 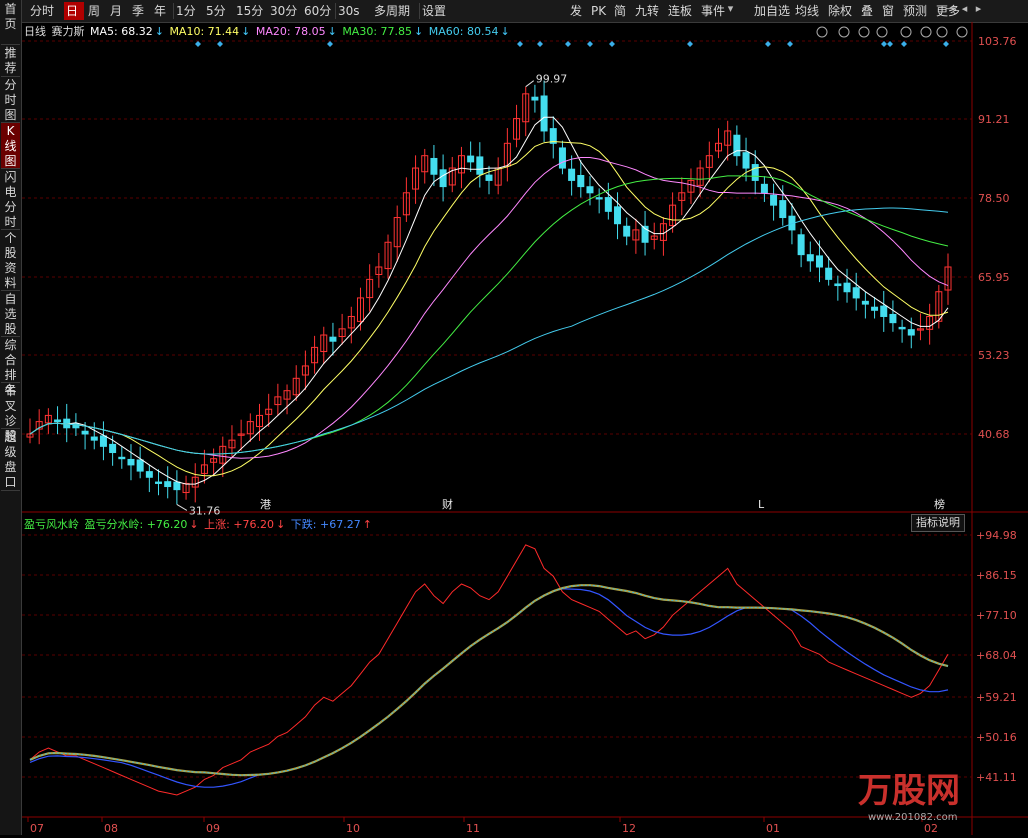 I want to click on tool-button-2: 简, so click(x=622, y=11).